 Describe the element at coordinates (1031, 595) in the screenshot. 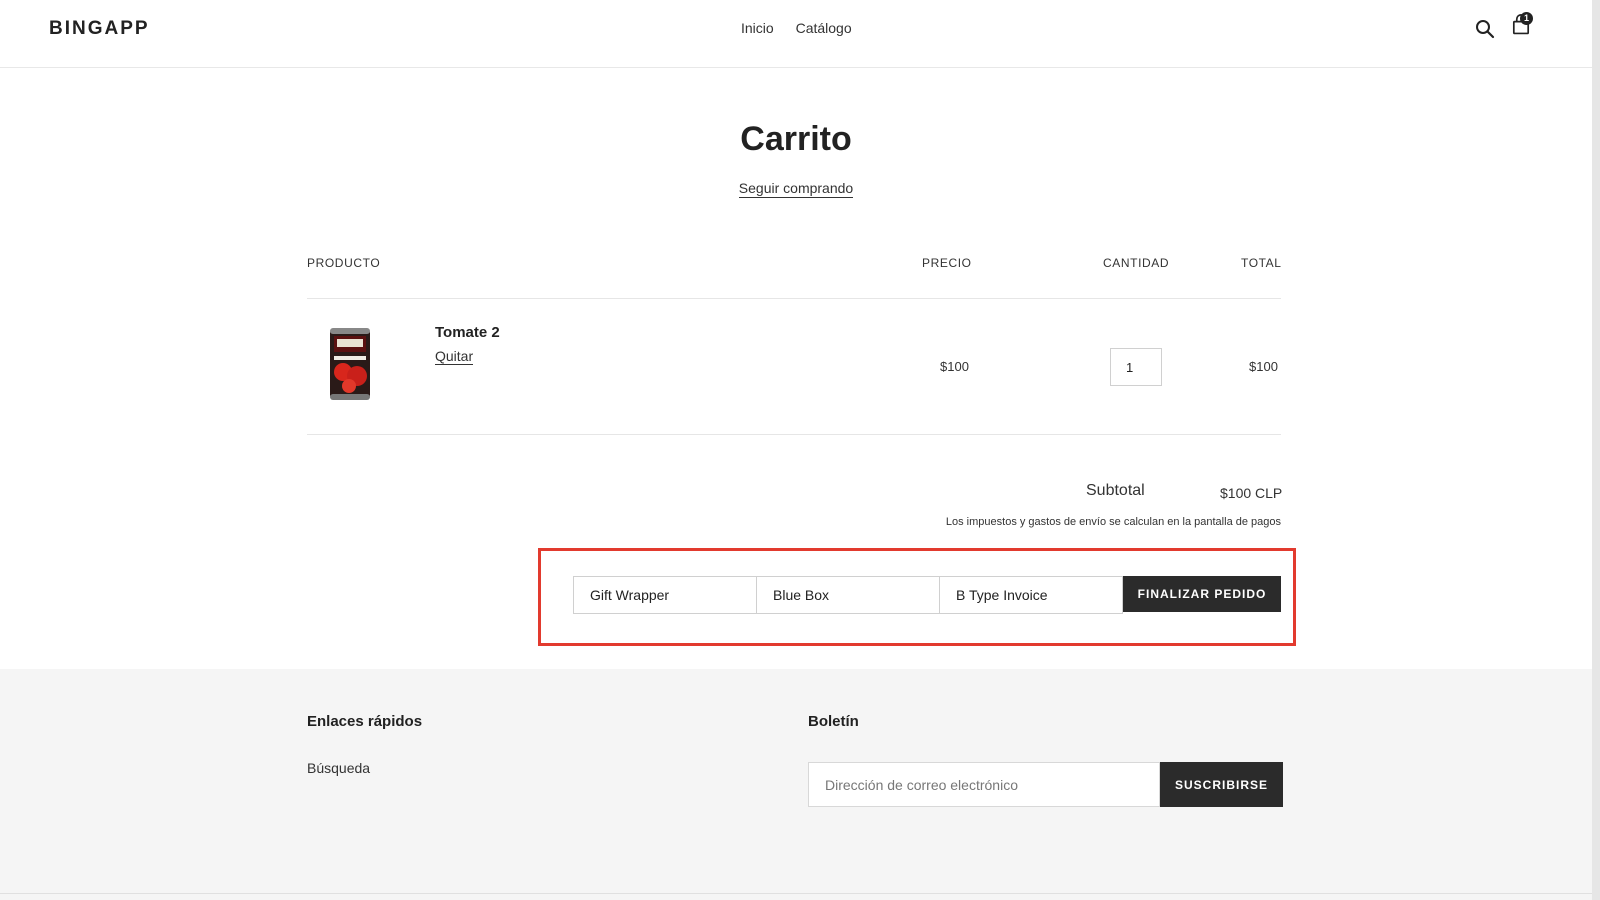

I see `option-field-invoice-type` at that location.